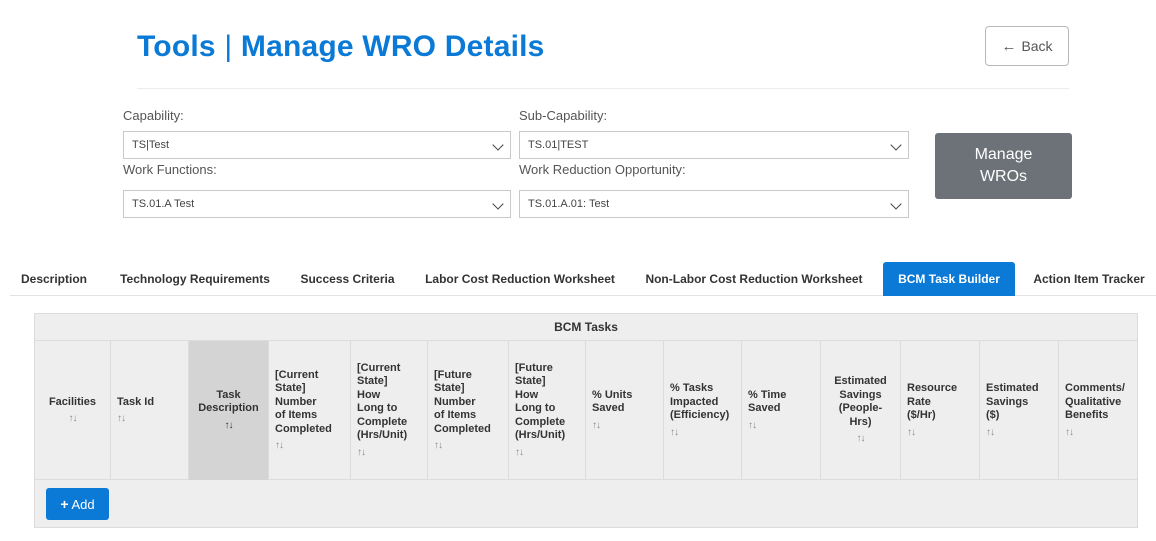  Describe the element at coordinates (563, 115) in the screenshot. I see `sub-capability-label: Sub-Capability:` at that location.